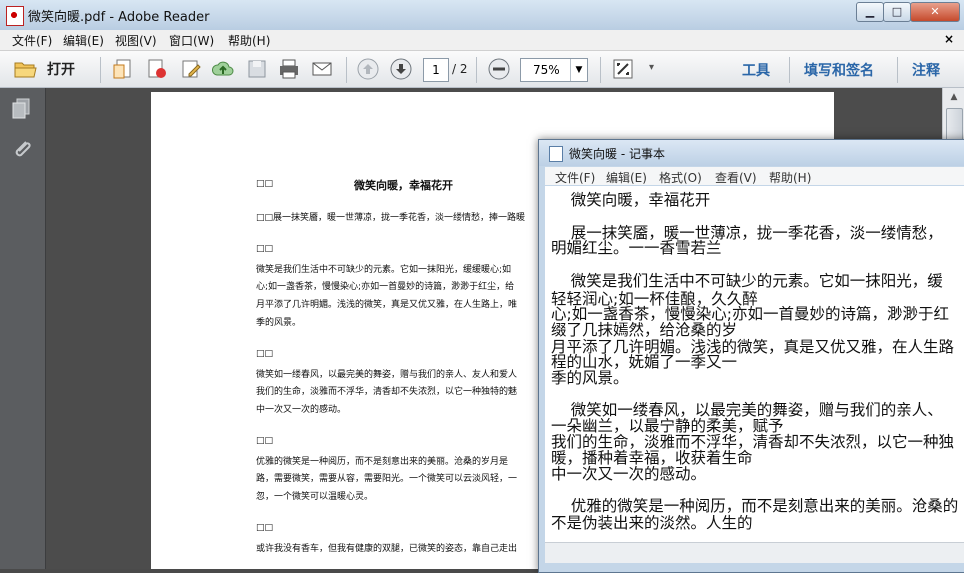 This screenshot has width=964, height=573. I want to click on next-page-icon, so click(401, 69).